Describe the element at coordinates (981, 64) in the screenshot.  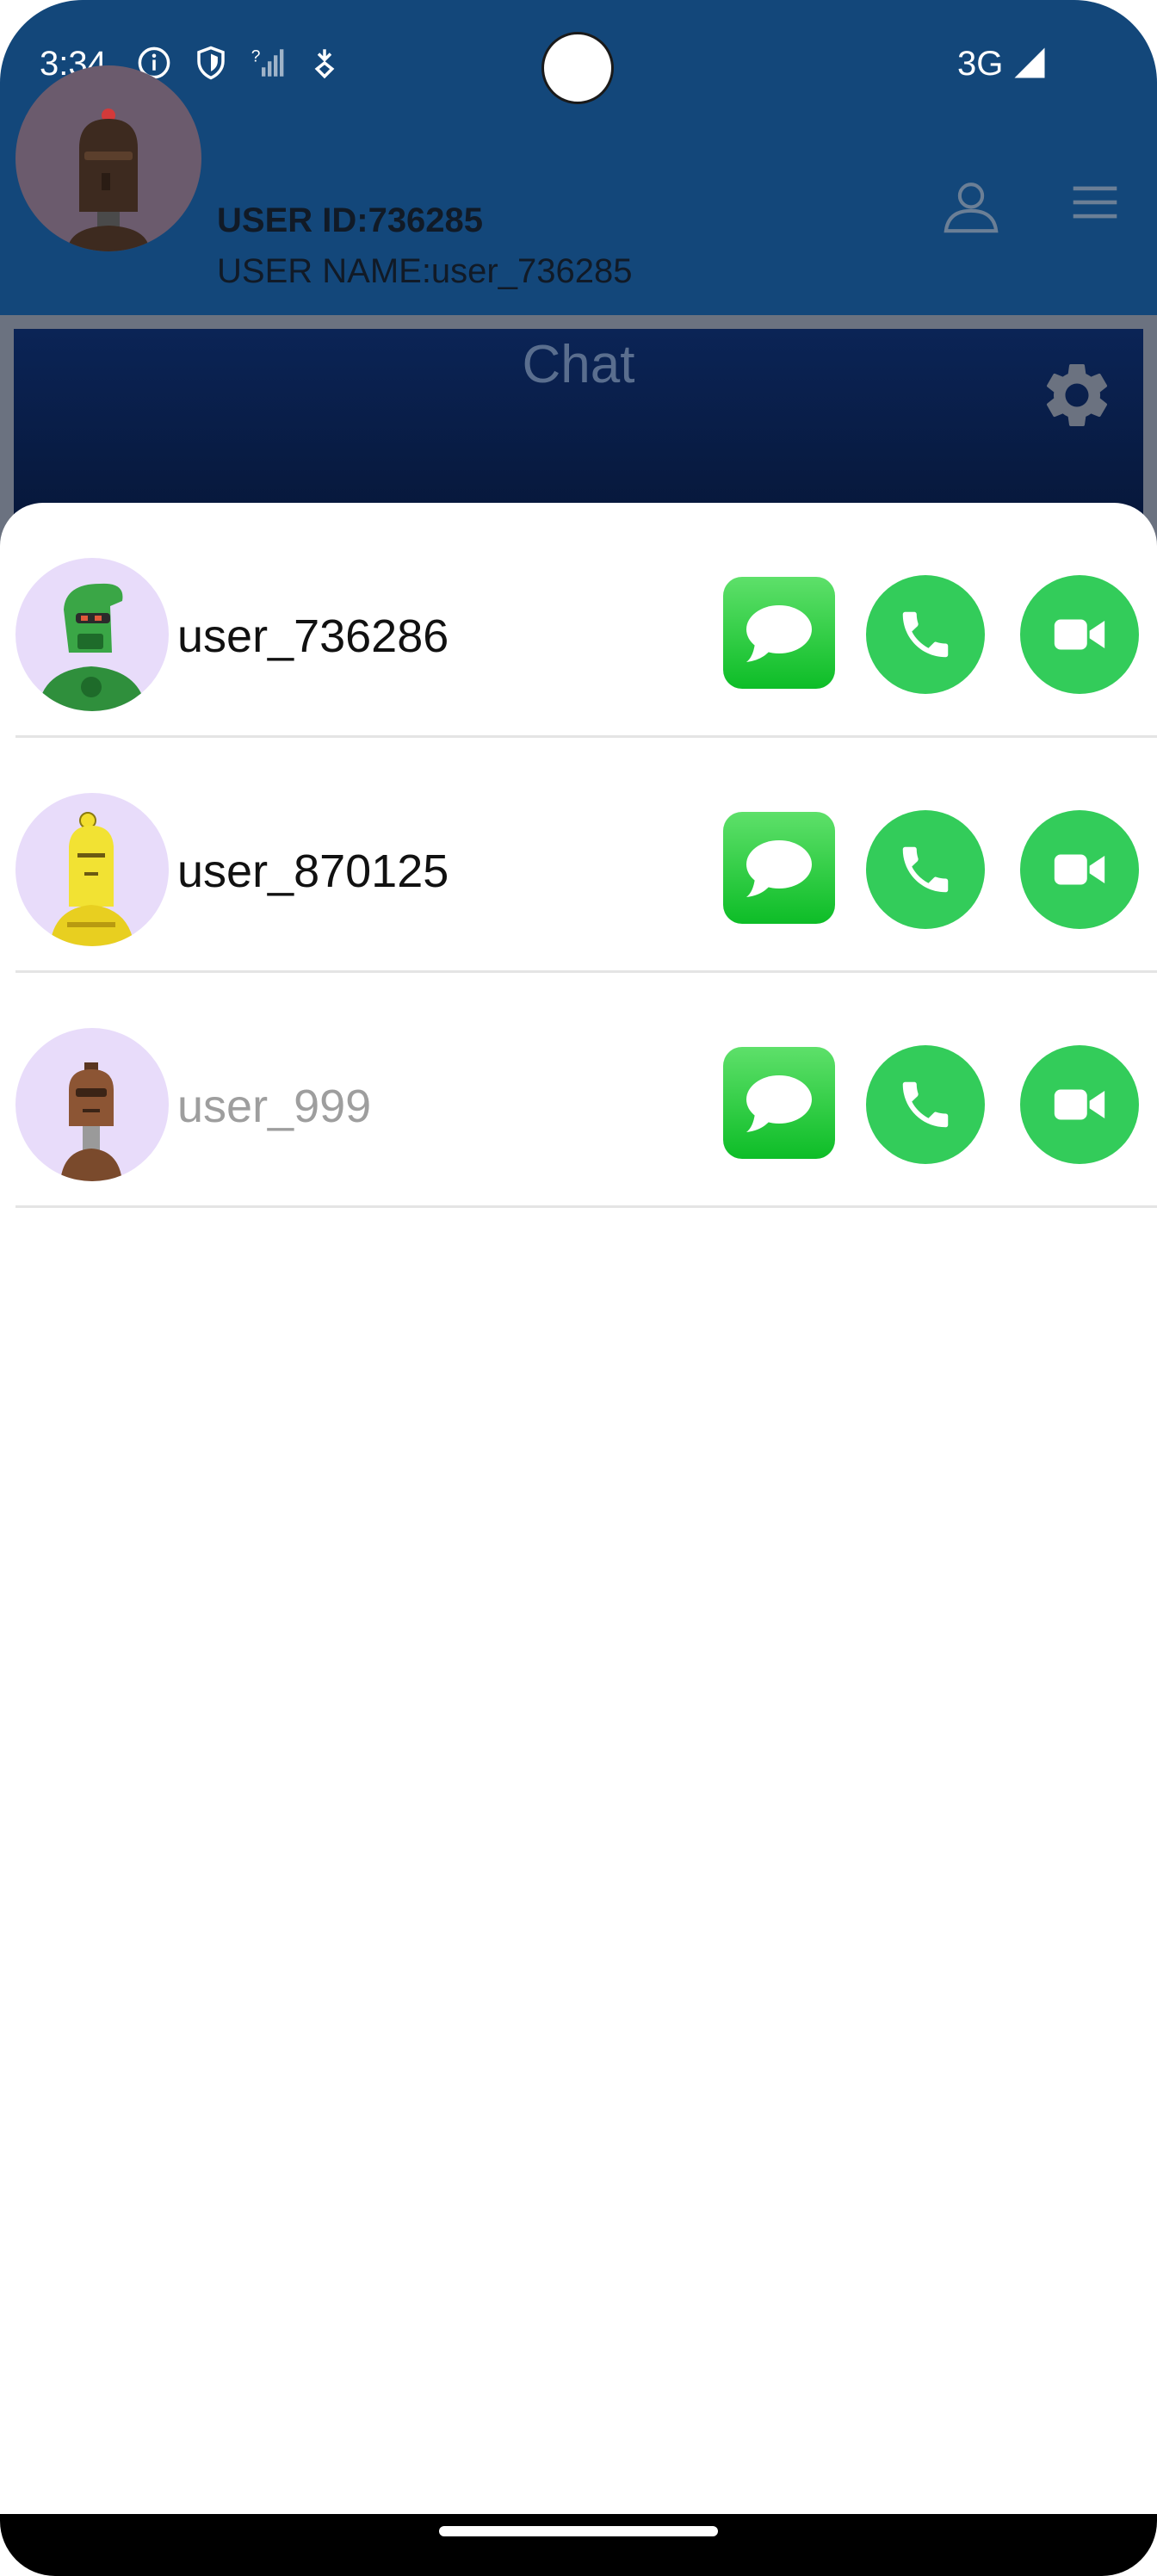
I see `network-type: 3G` at that location.